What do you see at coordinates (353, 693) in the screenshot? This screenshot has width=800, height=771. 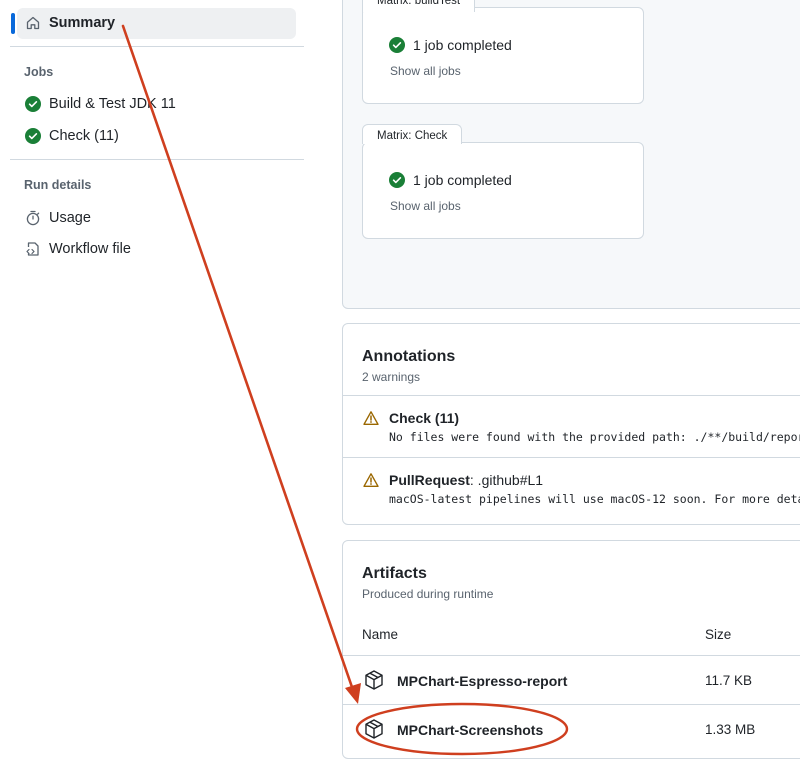 I see `annotation-arrowhead` at bounding box center [353, 693].